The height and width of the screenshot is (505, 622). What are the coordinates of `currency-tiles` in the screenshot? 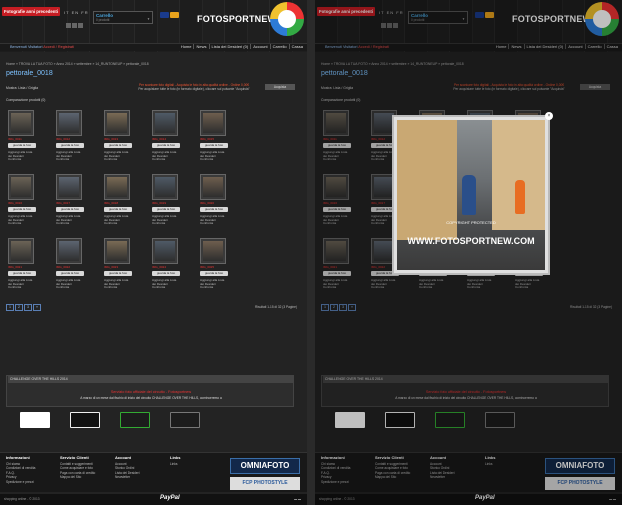 It's located at (75, 26).